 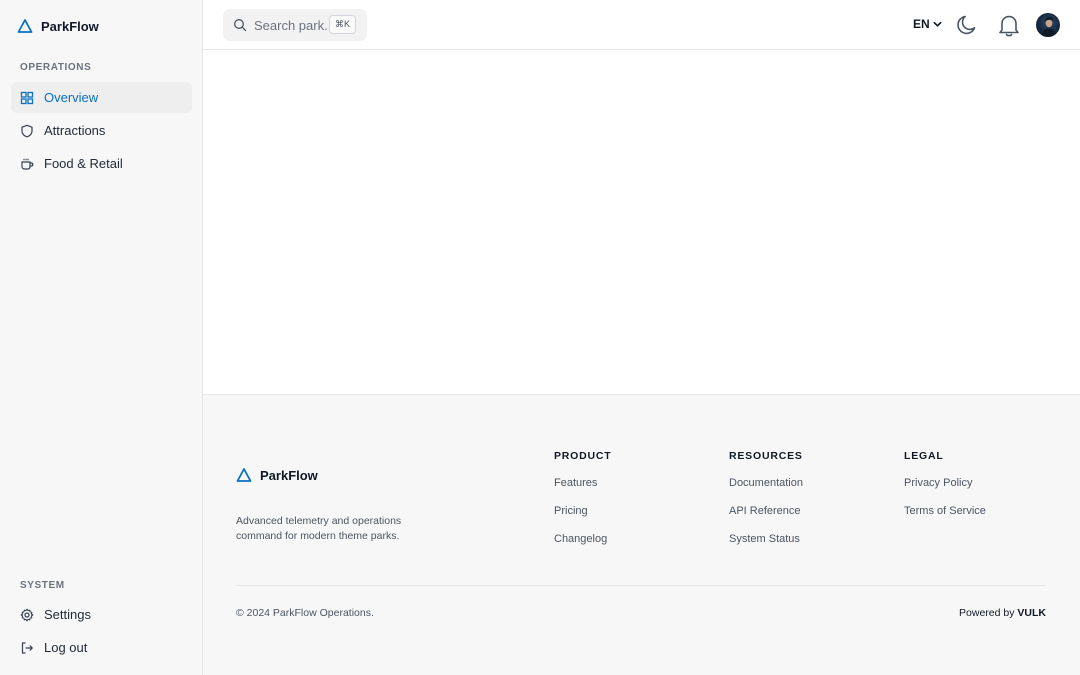 I want to click on search-input: Search park... ⌘K, so click(x=295, y=25).